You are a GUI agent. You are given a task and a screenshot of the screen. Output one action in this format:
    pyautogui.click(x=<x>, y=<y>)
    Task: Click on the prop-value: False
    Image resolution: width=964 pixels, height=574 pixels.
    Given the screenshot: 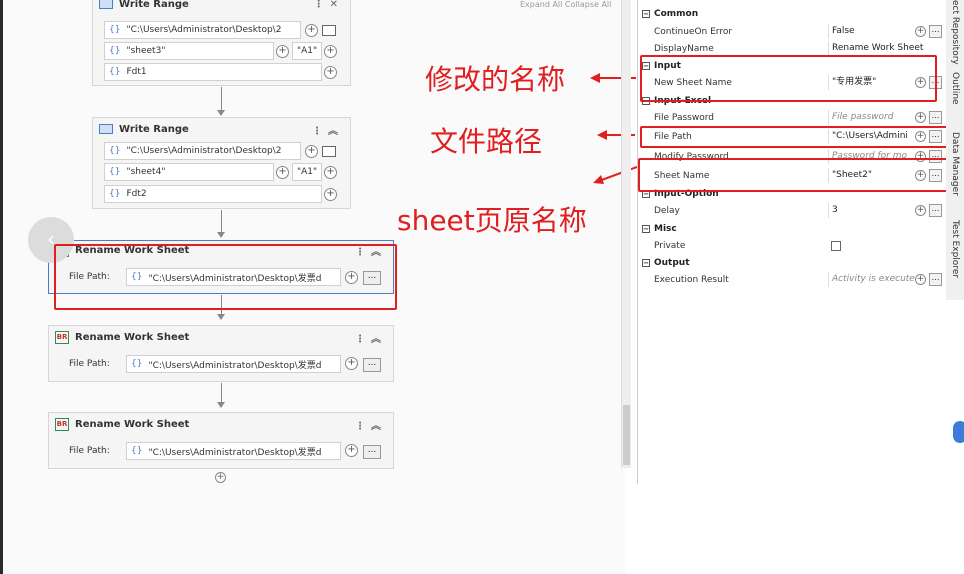 What is the action you would take?
    pyautogui.click(x=872, y=31)
    